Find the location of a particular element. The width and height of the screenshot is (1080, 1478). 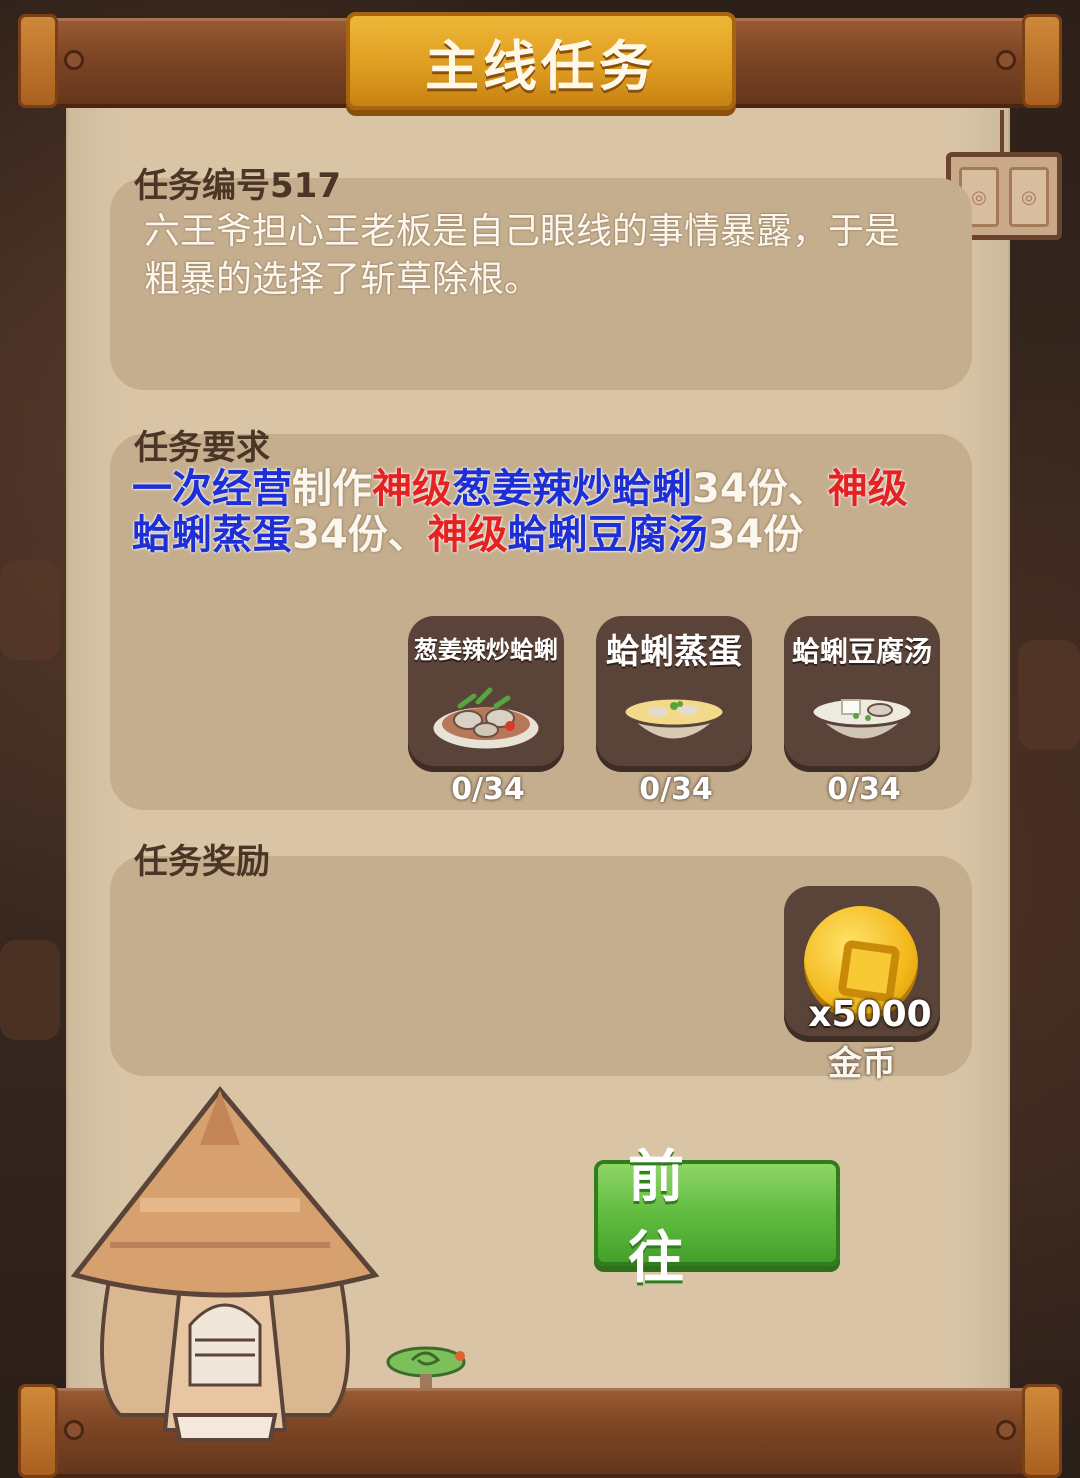

req-seg-6: 蛤蜊蒸蛋 is located at coordinates (212, 535).